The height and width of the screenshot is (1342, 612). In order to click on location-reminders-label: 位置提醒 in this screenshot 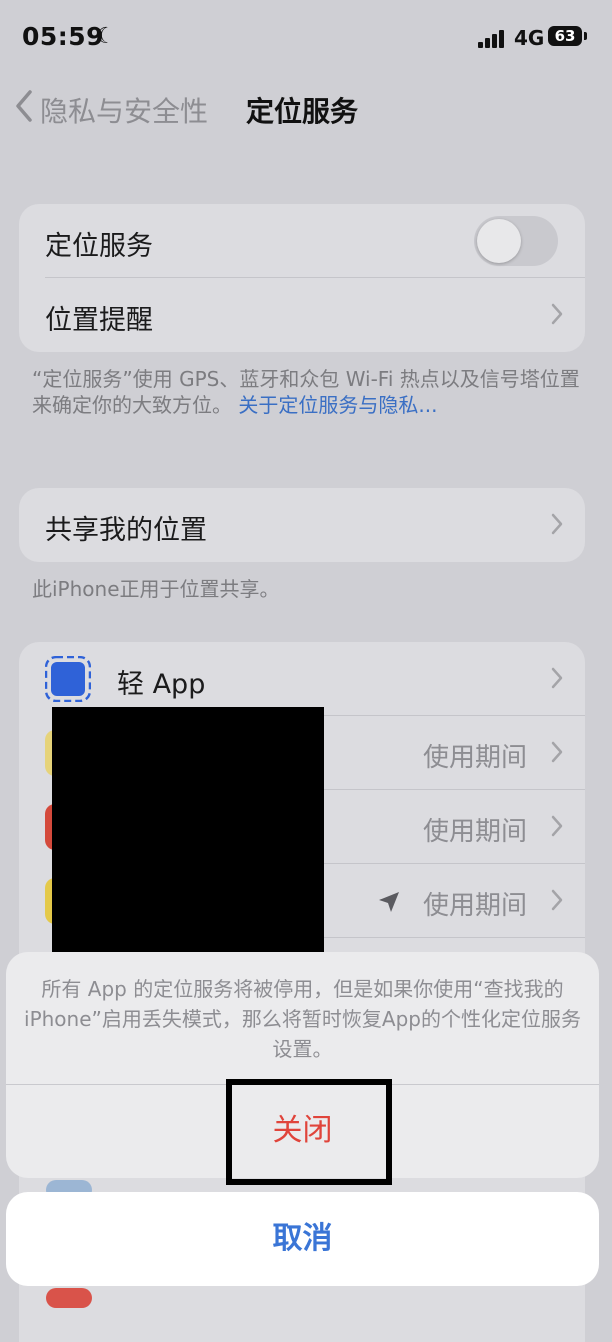, I will do `click(99, 320)`.